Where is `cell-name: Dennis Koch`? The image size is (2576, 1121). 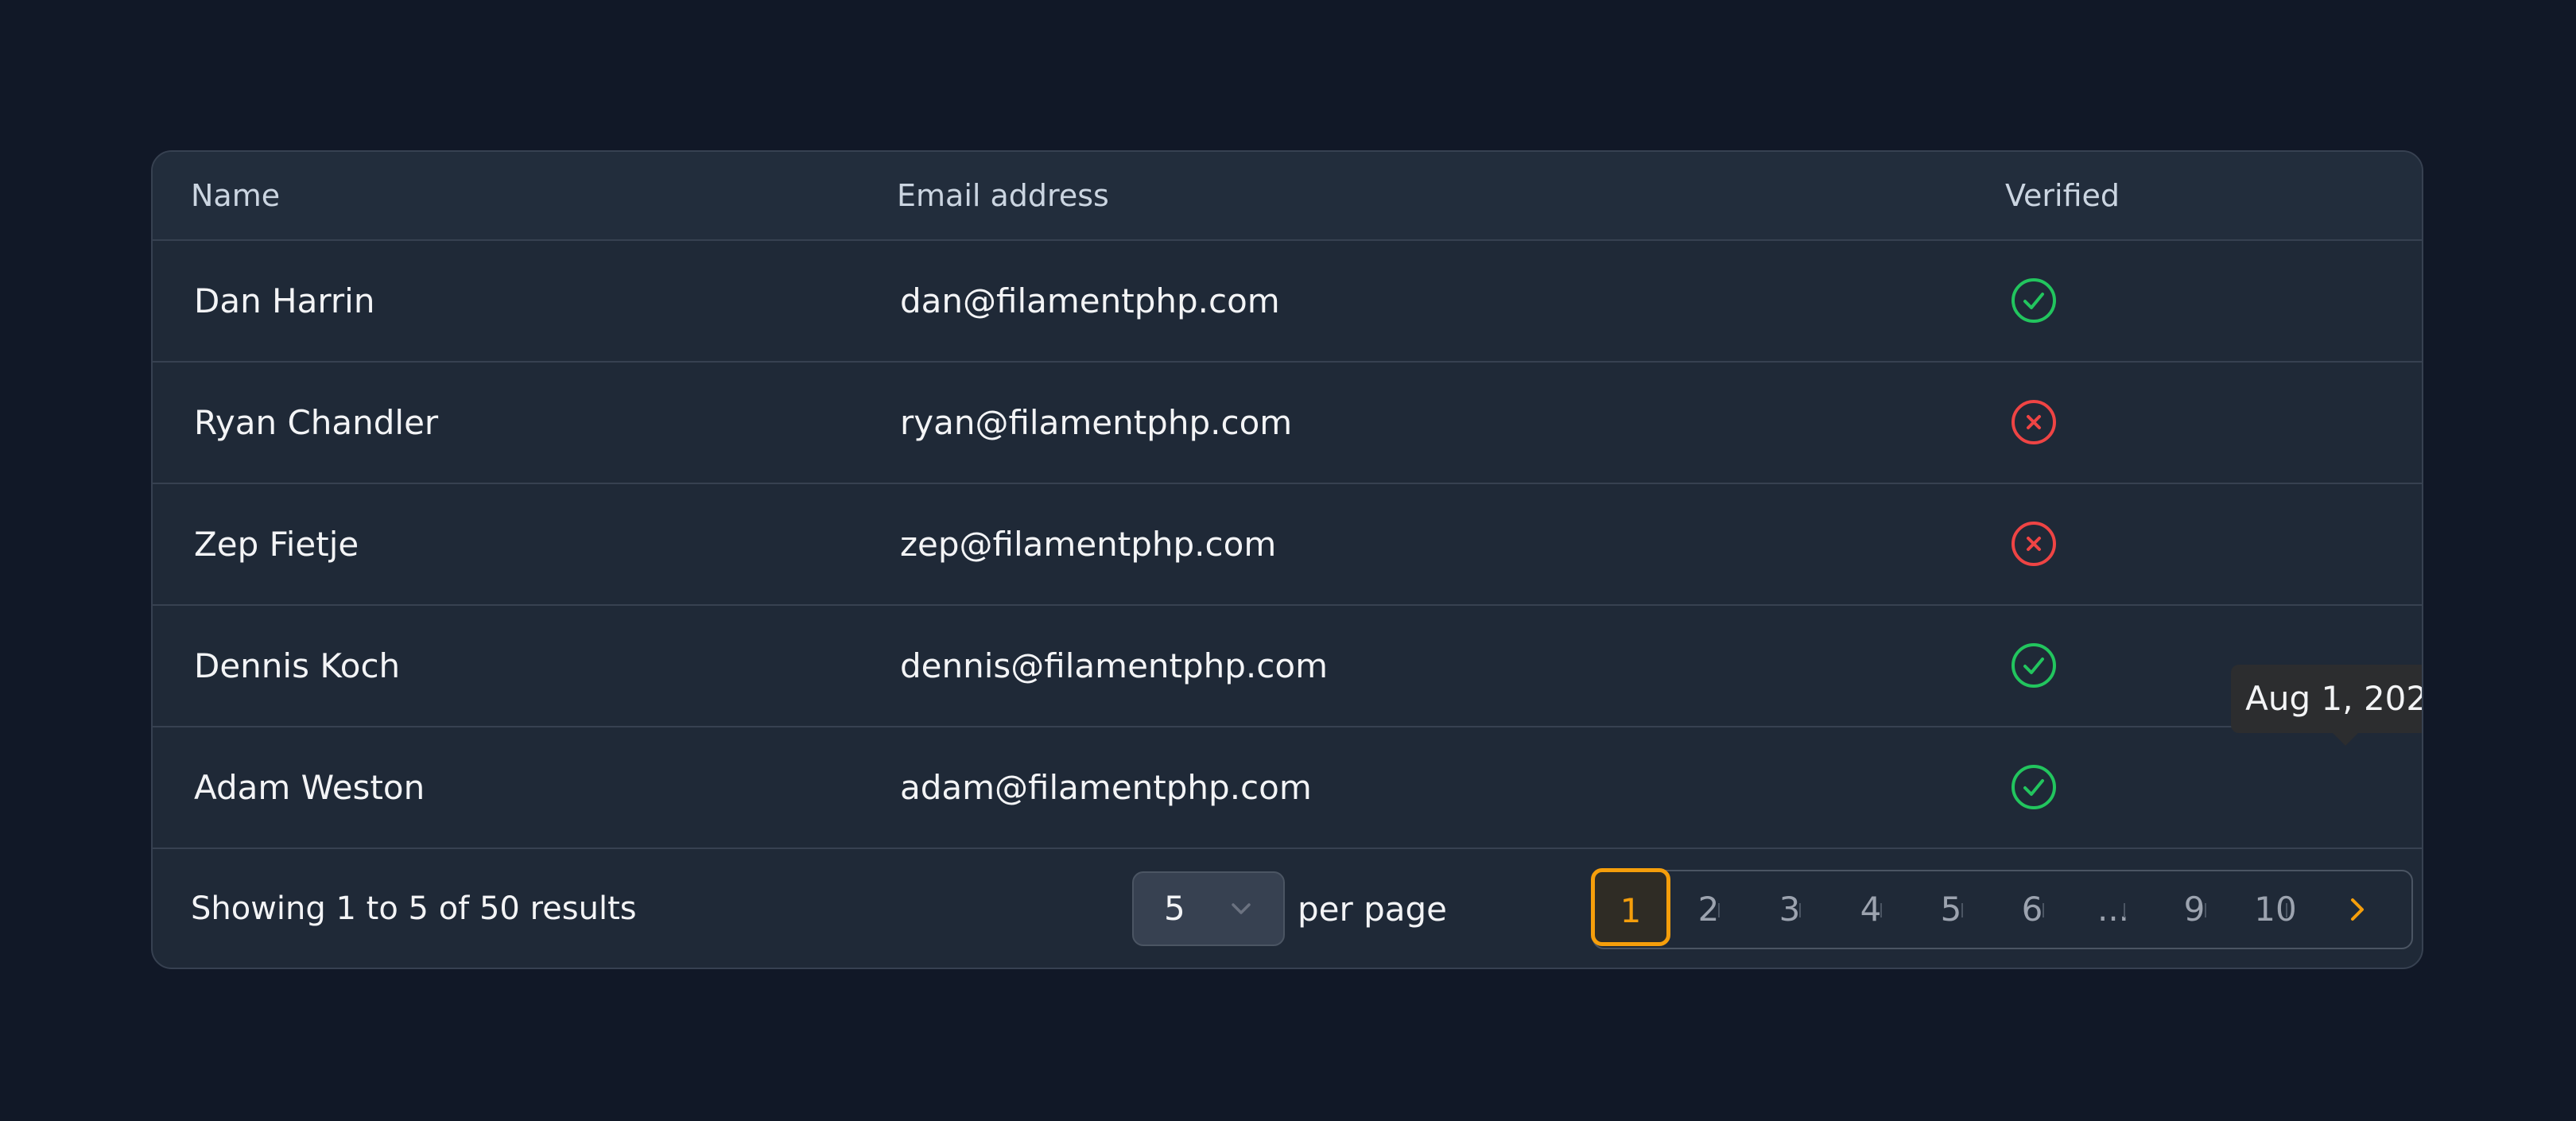 cell-name: Dennis Koch is located at coordinates (297, 665).